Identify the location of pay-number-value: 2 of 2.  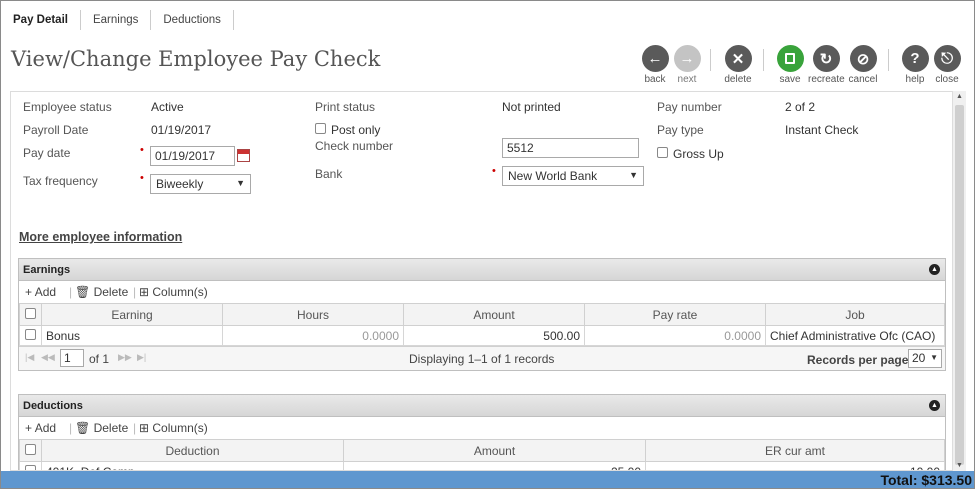
(800, 107).